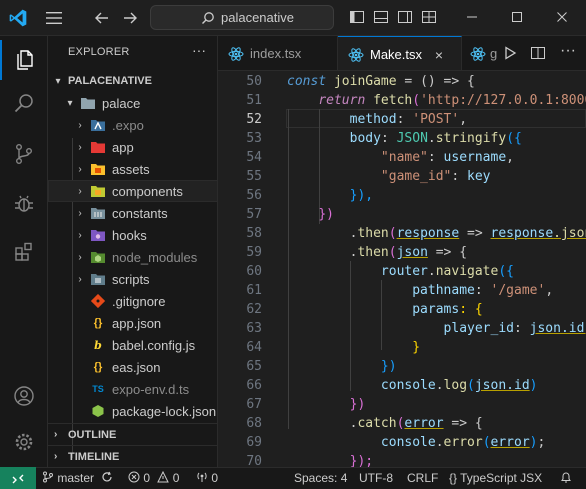 The width and height of the screenshot is (586, 489). What do you see at coordinates (24, 154) in the screenshot?
I see `source-control-activity-icon` at bounding box center [24, 154].